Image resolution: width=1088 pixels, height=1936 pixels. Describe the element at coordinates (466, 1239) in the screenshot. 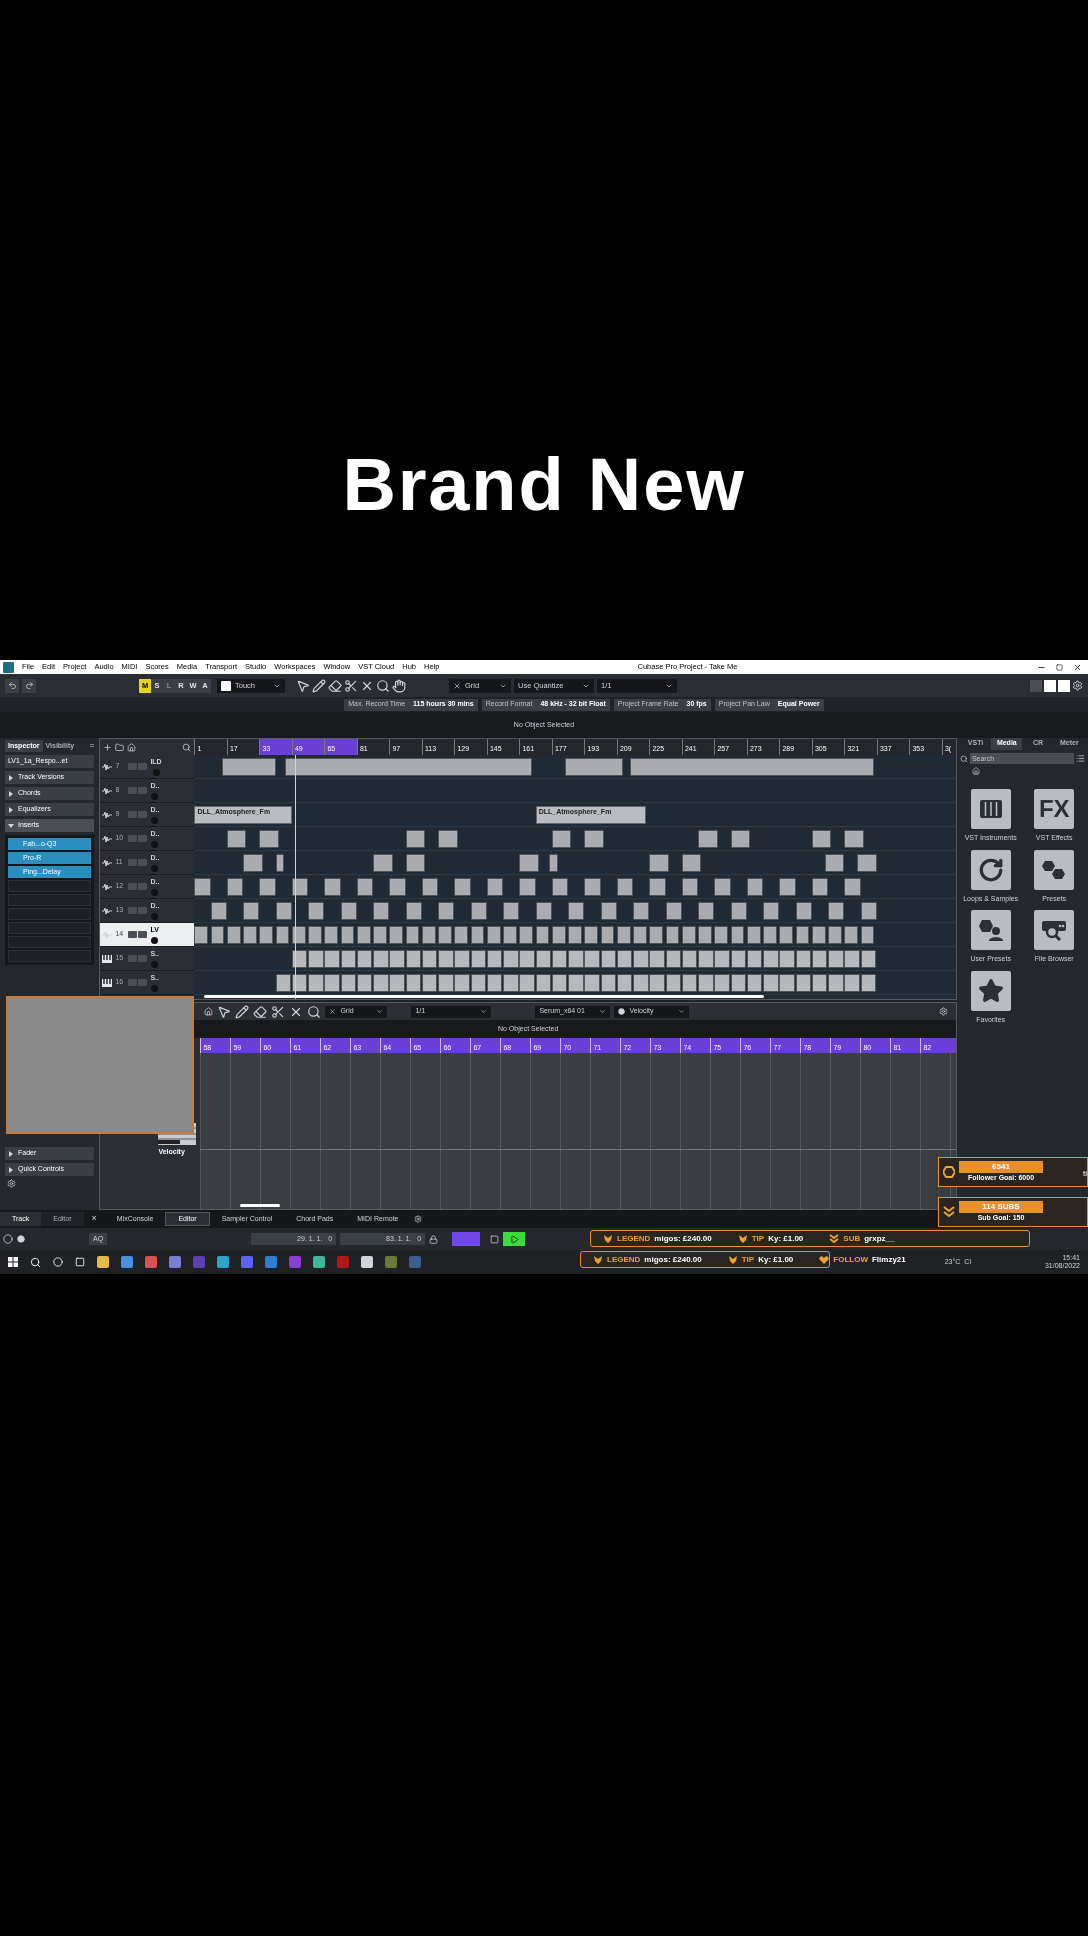

I see `cycle-button` at that location.